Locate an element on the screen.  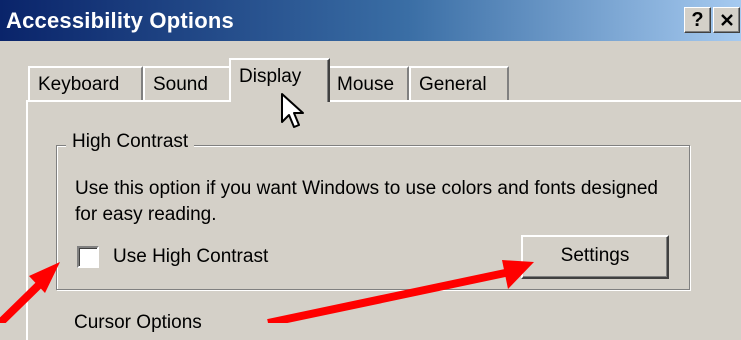
annotation-arrows is located at coordinates (267, 291).